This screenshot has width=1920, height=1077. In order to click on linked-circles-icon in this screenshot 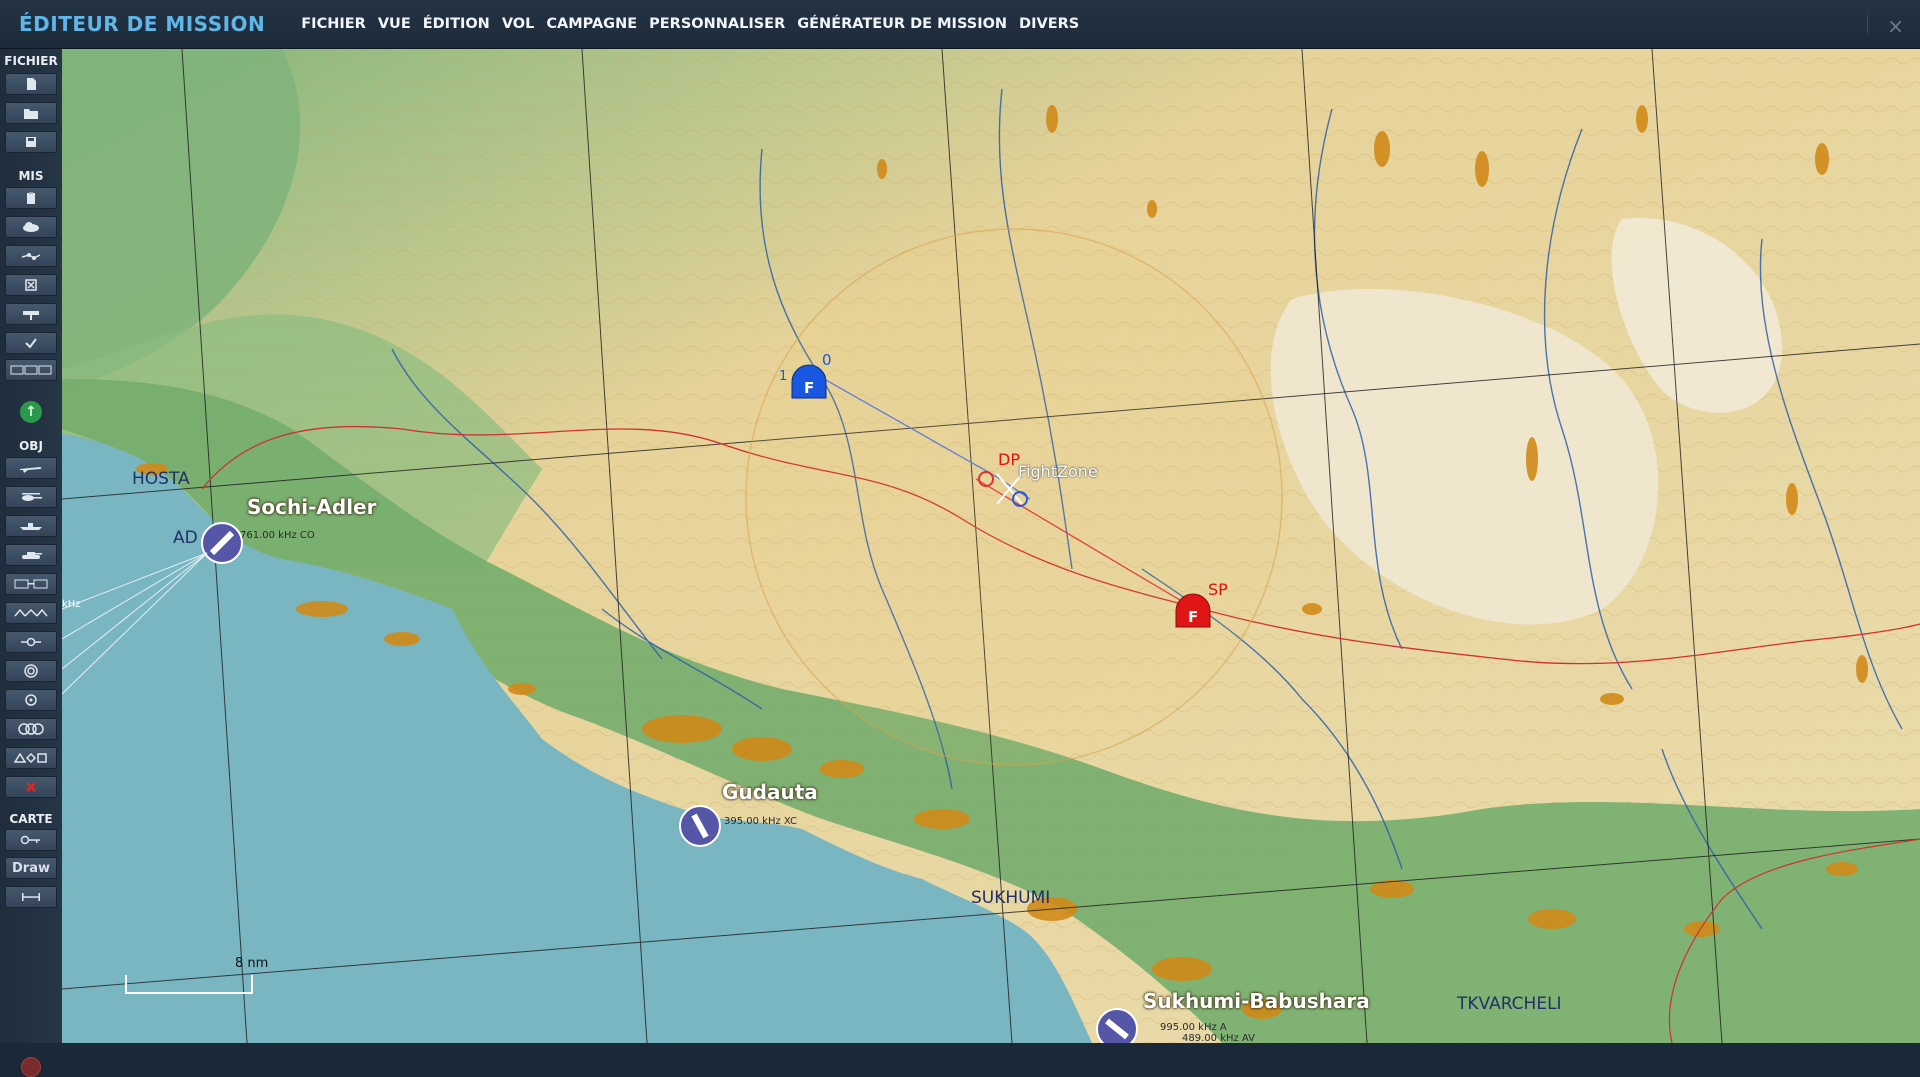, I will do `click(31, 729)`.